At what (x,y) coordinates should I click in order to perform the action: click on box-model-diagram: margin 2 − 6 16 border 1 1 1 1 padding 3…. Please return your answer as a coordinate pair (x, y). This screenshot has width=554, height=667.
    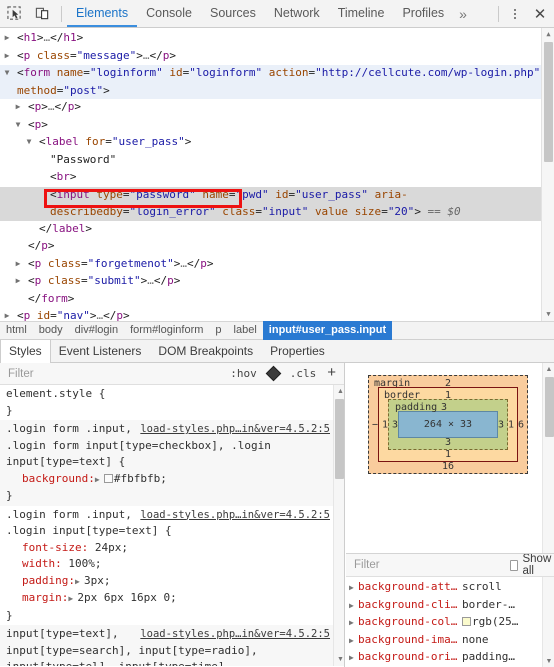
    Looking at the image, I should click on (448, 456).